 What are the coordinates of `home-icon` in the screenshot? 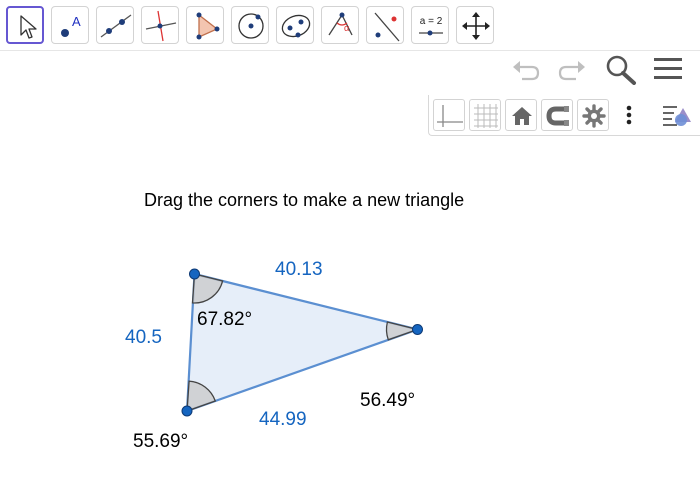 It's located at (522, 116).